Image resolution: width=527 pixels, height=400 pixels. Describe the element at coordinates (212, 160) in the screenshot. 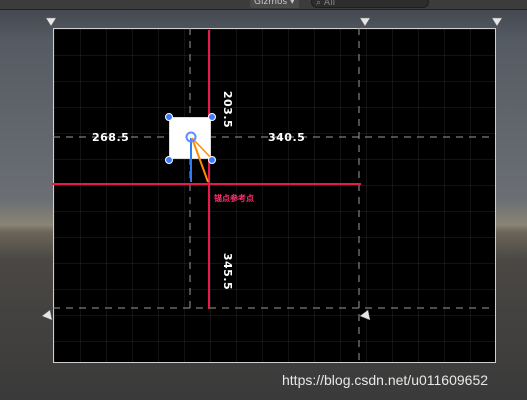

I see `resize-handle-bottom-right` at that location.